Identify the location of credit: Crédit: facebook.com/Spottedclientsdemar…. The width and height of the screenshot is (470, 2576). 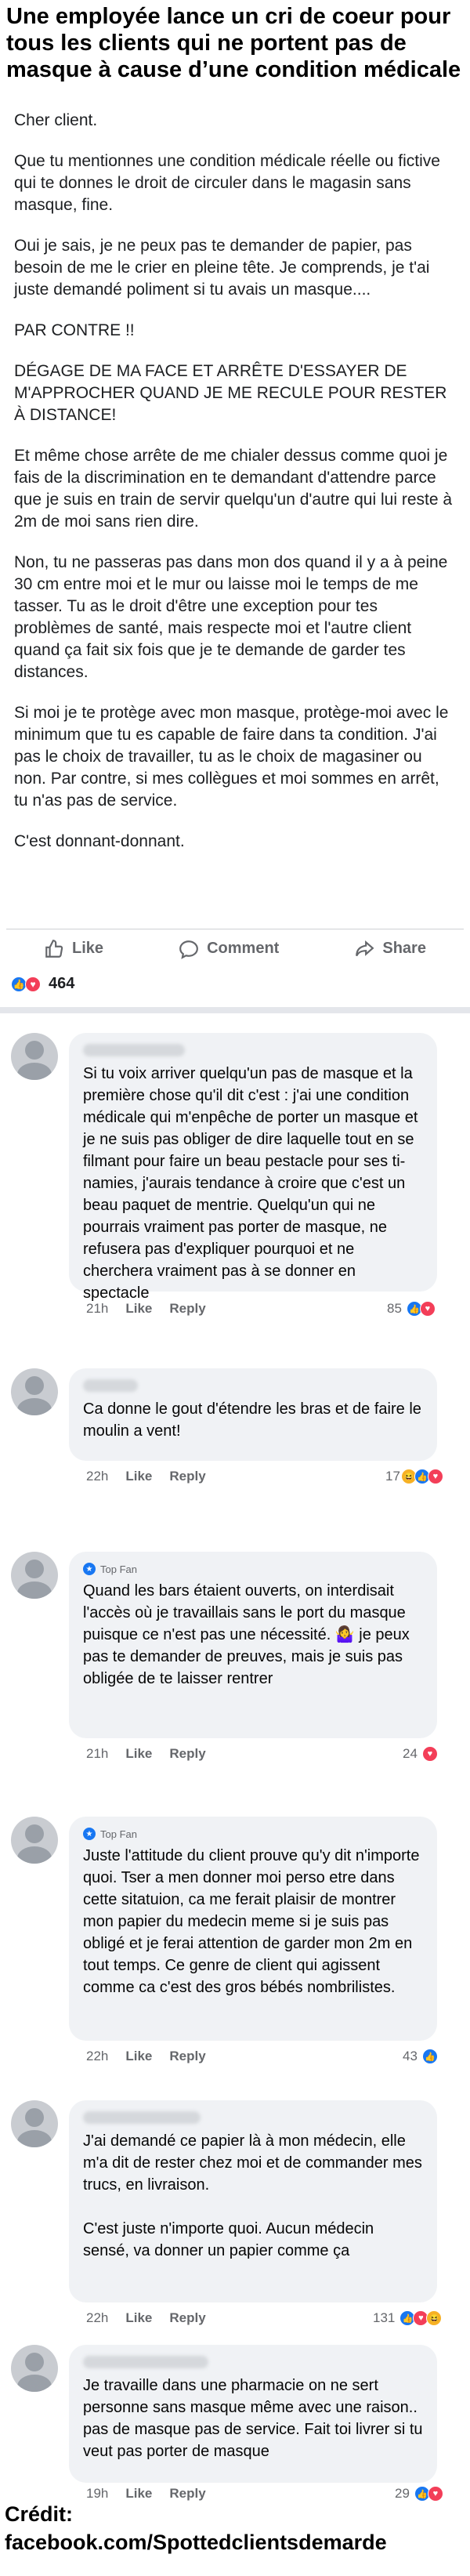
(196, 2528).